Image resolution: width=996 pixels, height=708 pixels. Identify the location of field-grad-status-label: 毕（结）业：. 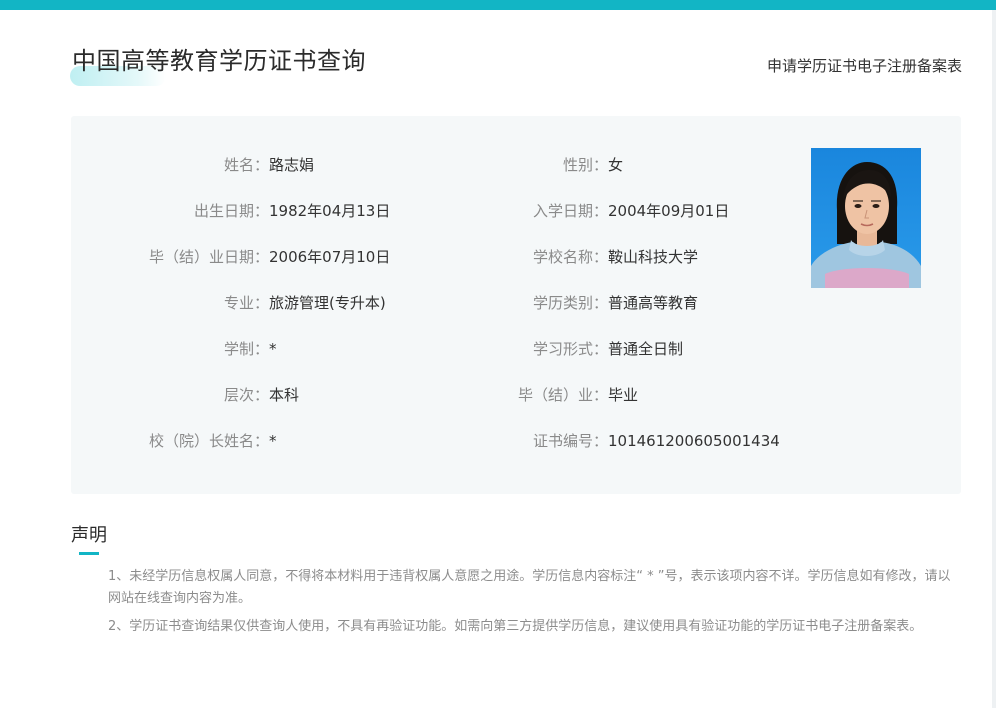
(562, 395).